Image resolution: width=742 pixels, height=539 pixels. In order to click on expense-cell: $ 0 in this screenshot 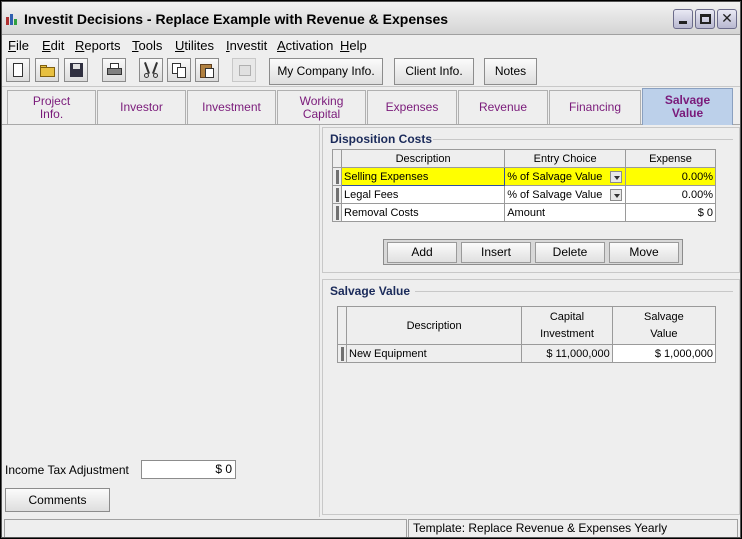, I will do `click(670, 212)`.